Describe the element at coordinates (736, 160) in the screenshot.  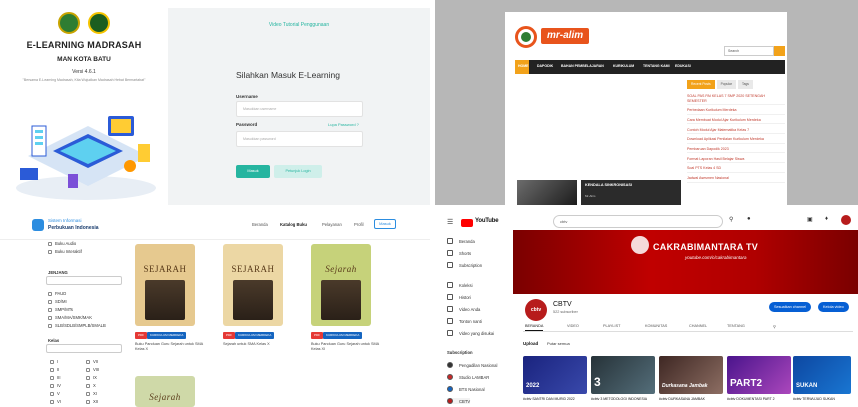
I see `list-item: Format Laporan Hasil Belajar Siswa` at that location.